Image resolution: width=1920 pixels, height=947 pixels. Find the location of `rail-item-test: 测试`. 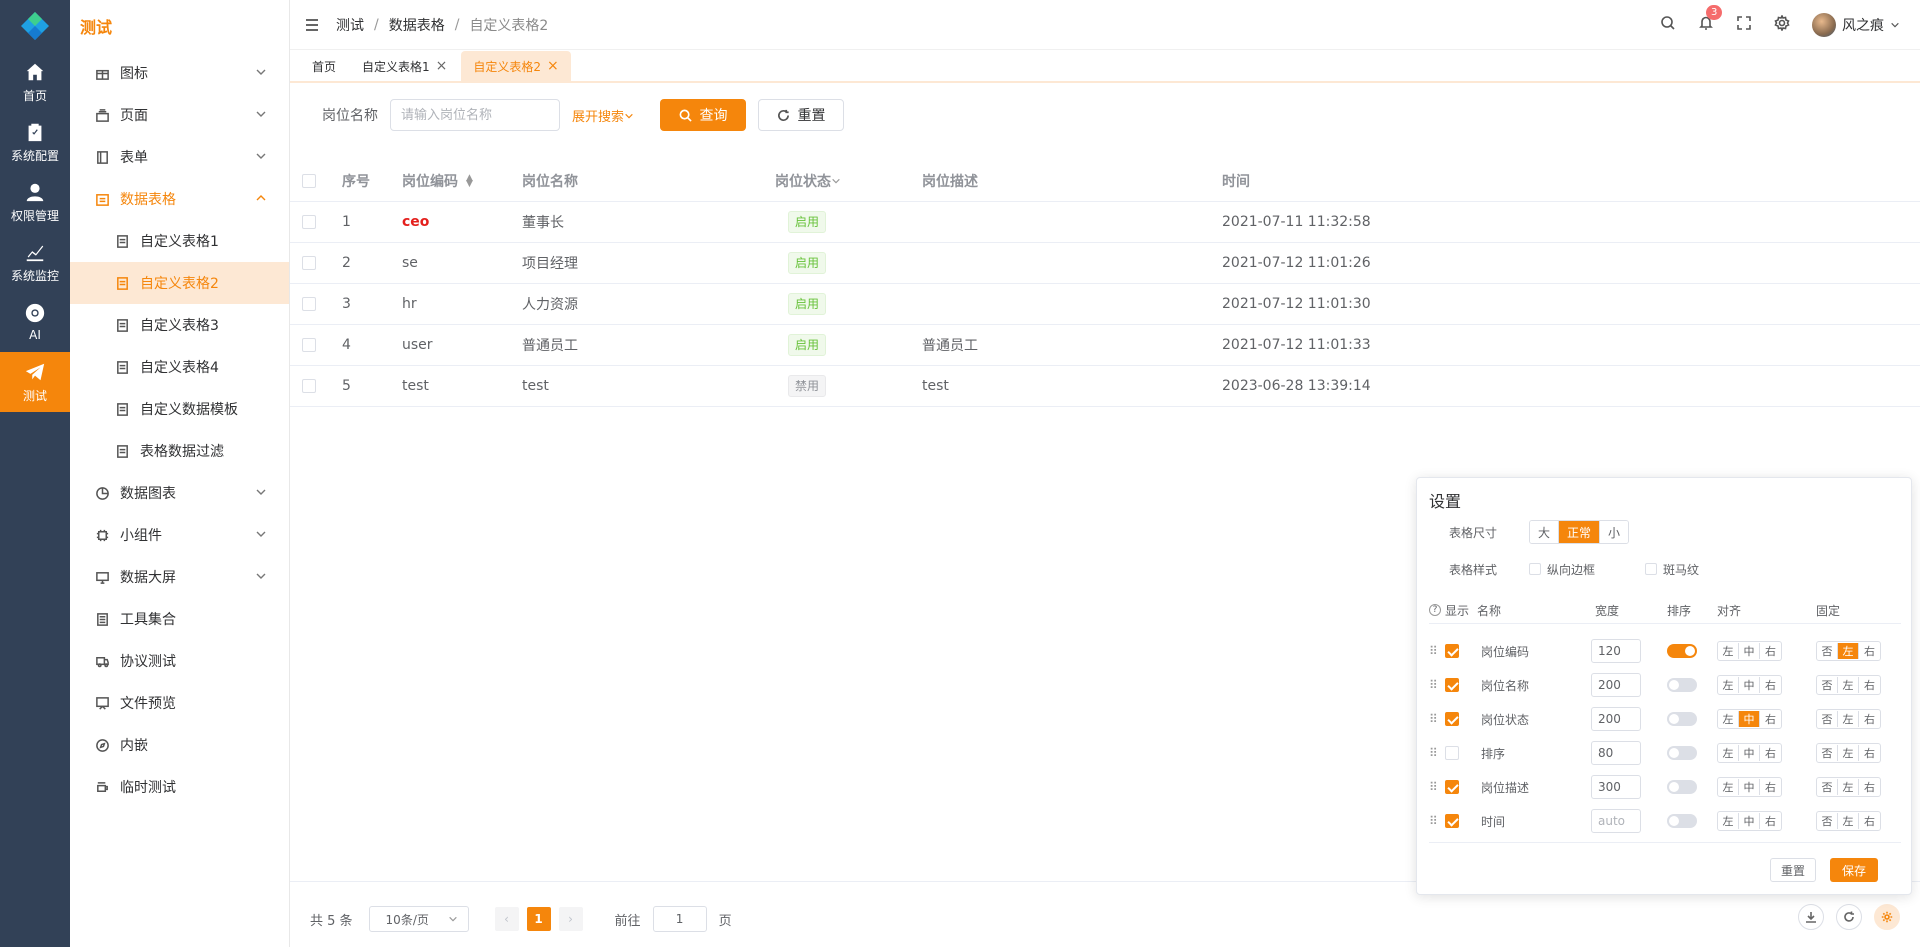

rail-item-test: 测试 is located at coordinates (35, 382).